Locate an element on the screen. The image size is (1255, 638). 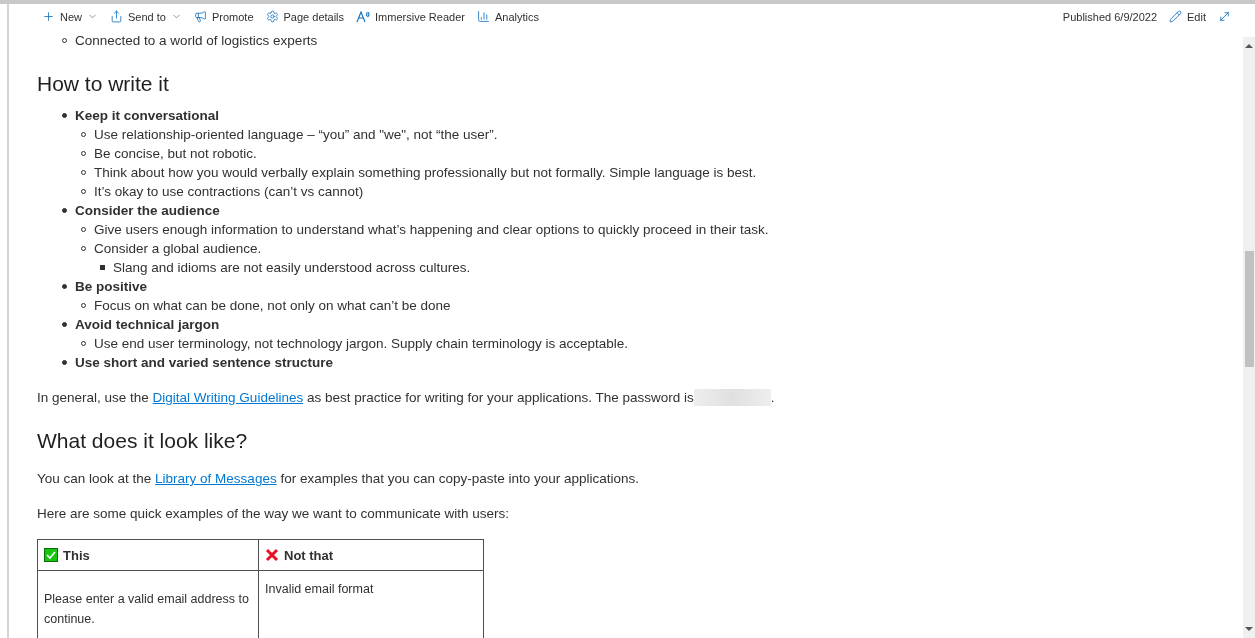
column-header: Not that is located at coordinates (309, 555).